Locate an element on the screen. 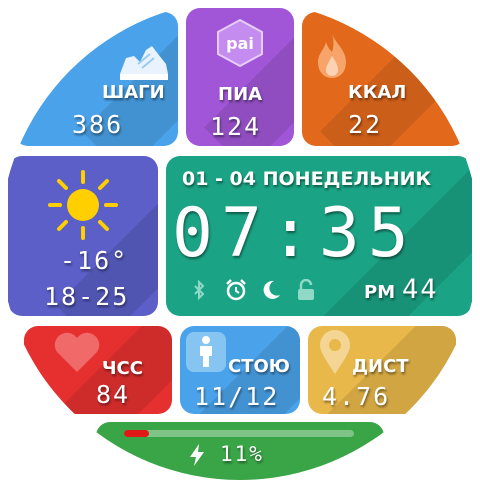 Image resolution: width=480 pixels, height=480 pixels. flame-icon is located at coordinates (332, 56).